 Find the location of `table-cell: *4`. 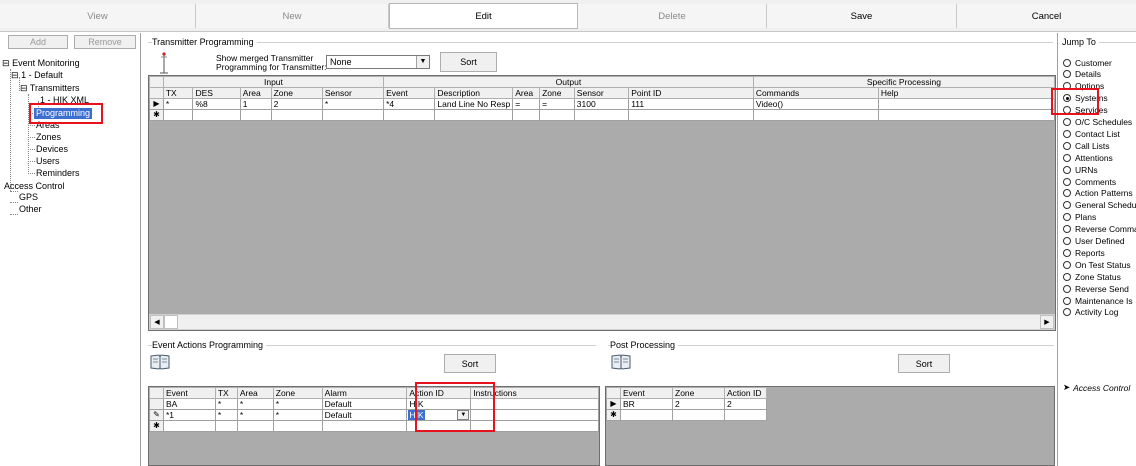

table-cell: *4 is located at coordinates (409, 104).